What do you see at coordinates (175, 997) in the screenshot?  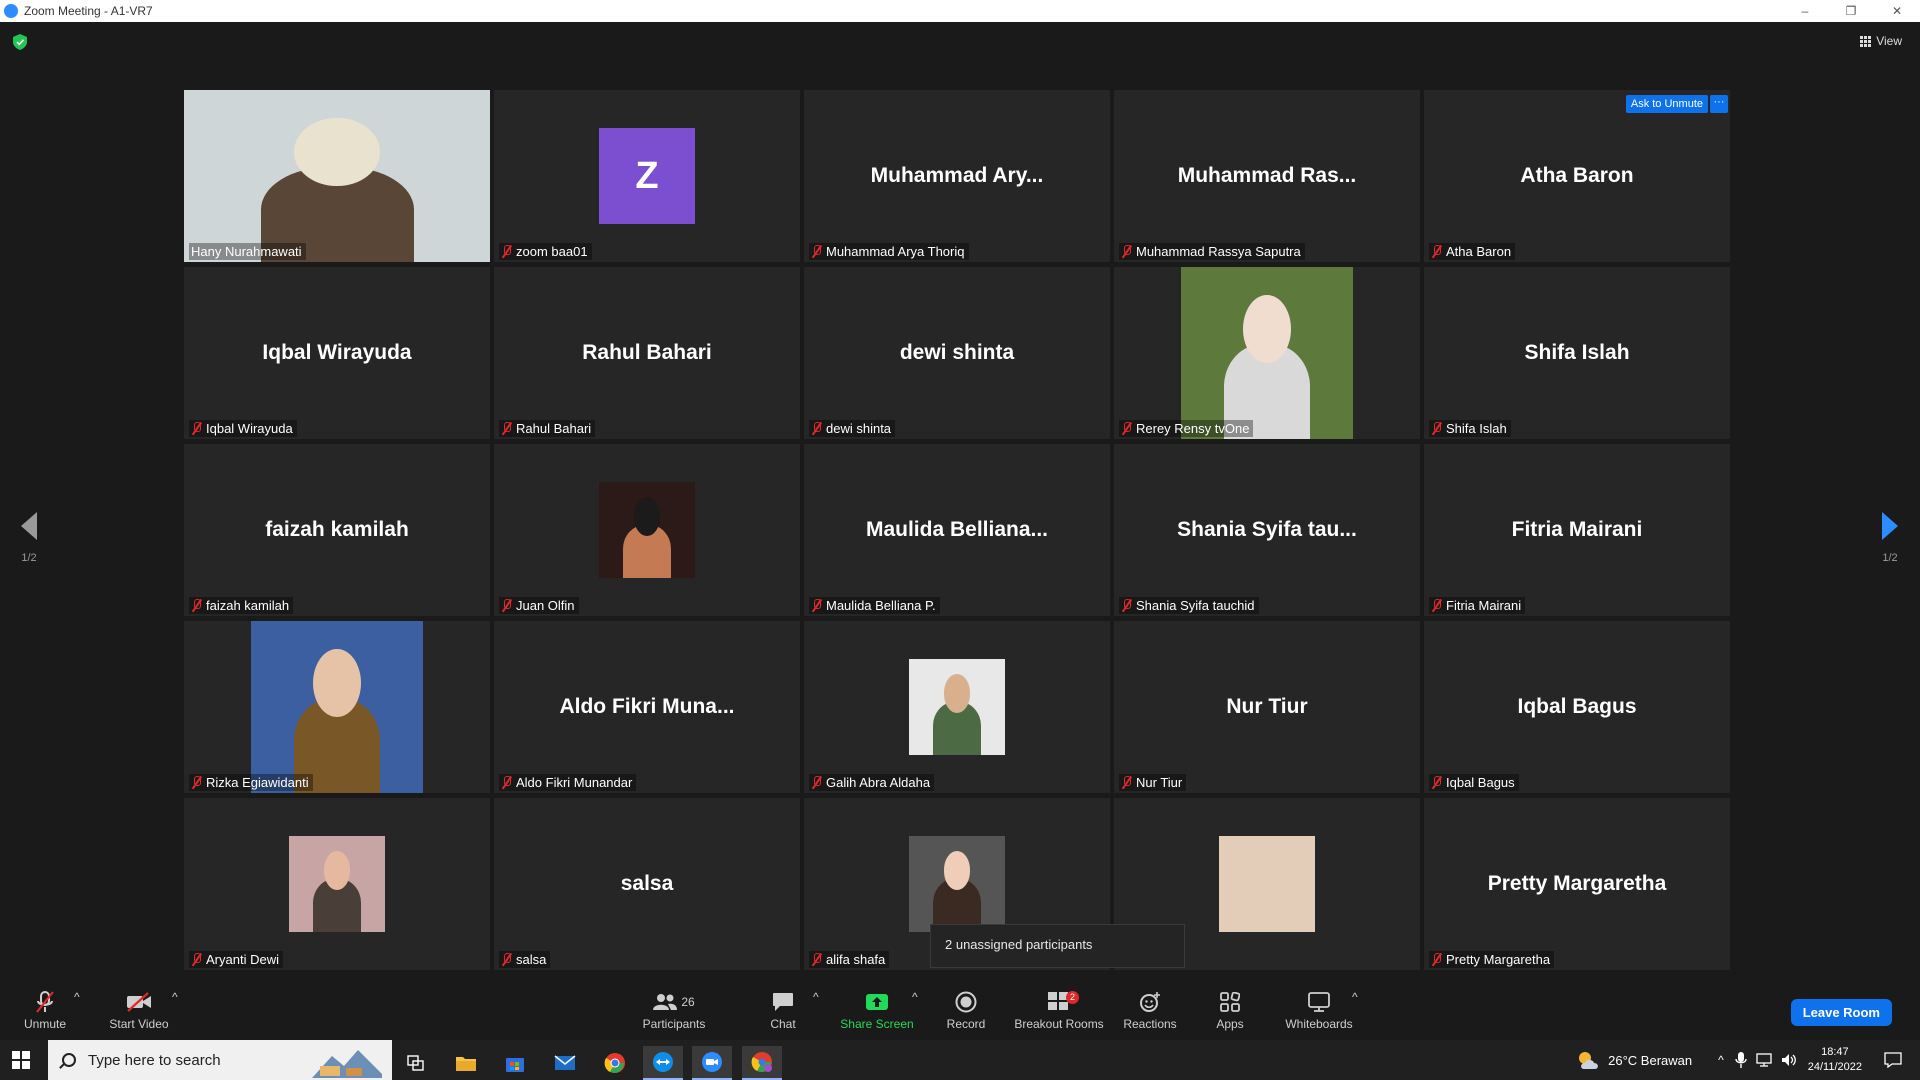 I see `video-options-caret: ^` at bounding box center [175, 997].